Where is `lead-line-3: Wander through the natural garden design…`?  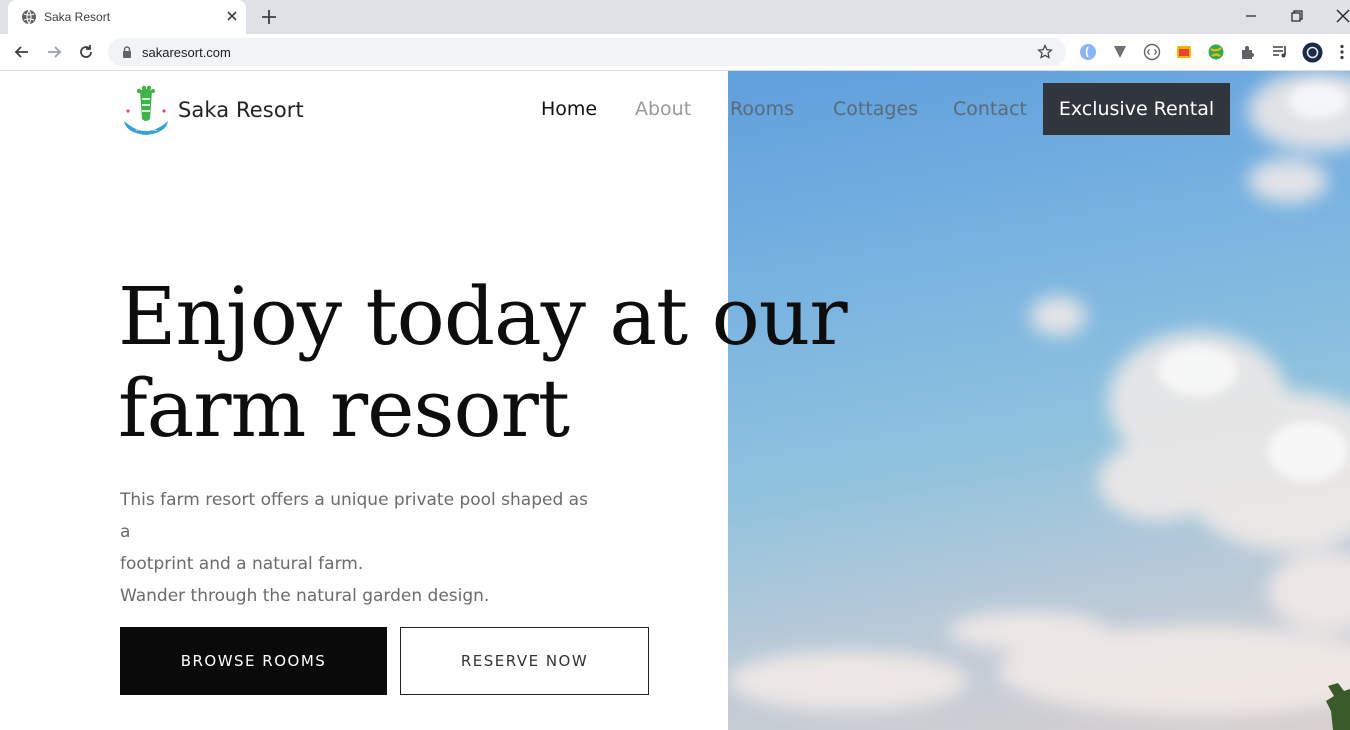 lead-line-3: Wander through the natural garden design… is located at coordinates (305, 596).